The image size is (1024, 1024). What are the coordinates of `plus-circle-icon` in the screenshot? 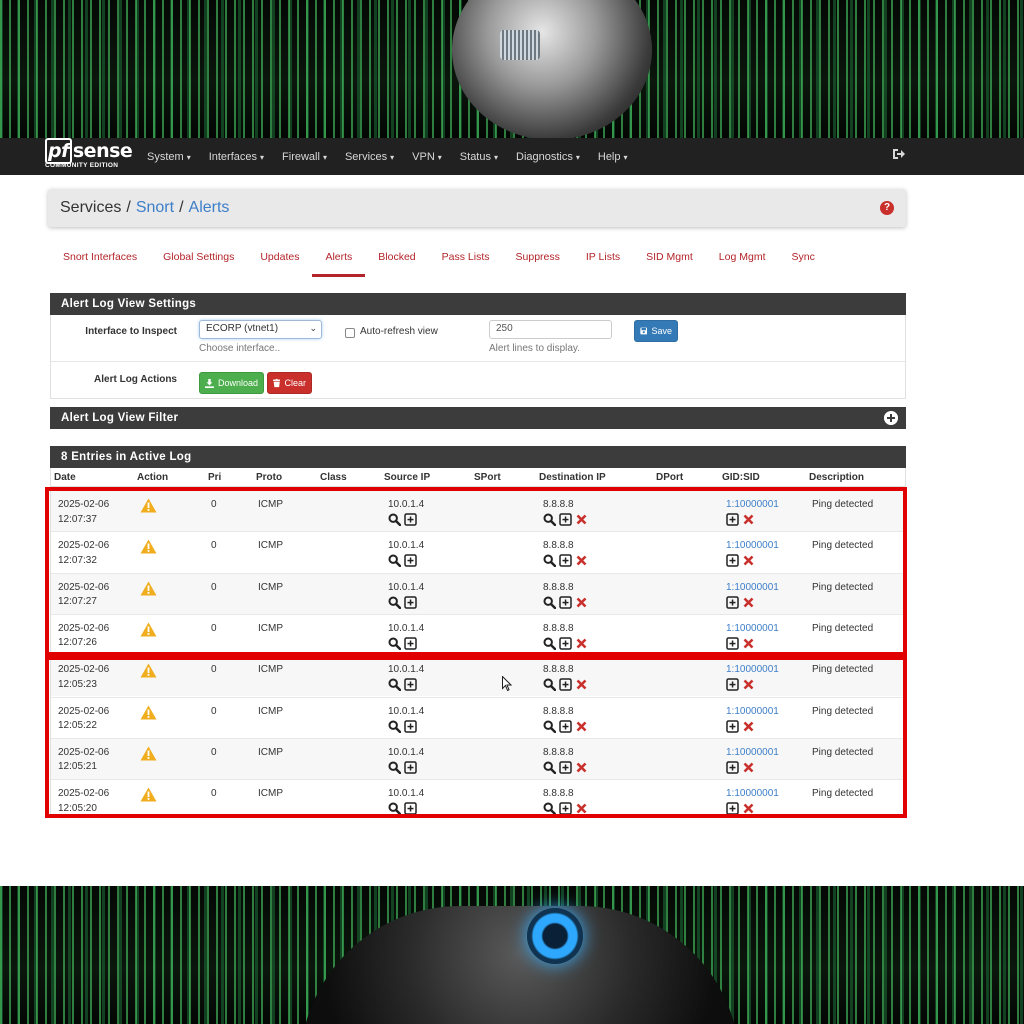 It's located at (891, 418).